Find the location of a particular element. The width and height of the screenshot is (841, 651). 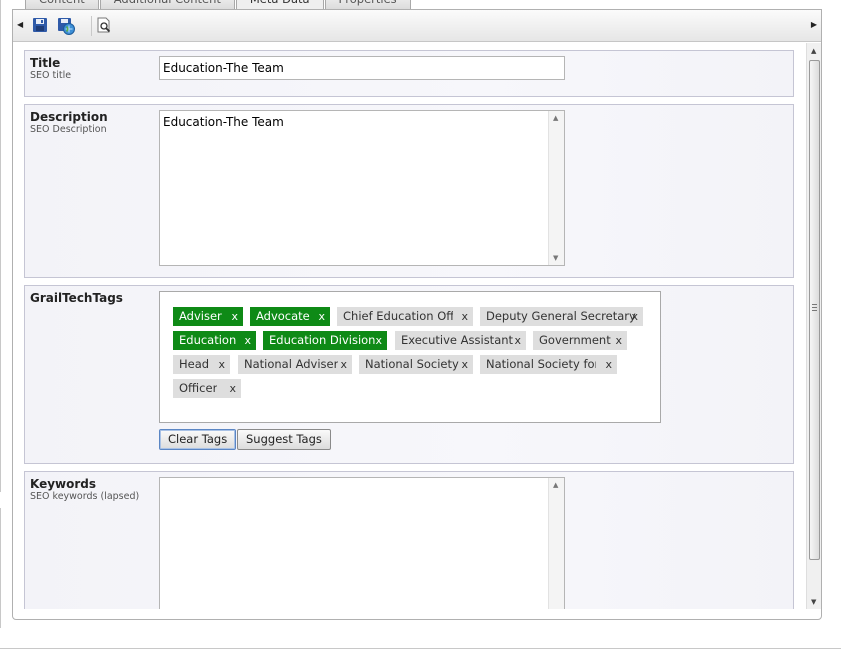

tab-content: Content is located at coordinates (62, 4).